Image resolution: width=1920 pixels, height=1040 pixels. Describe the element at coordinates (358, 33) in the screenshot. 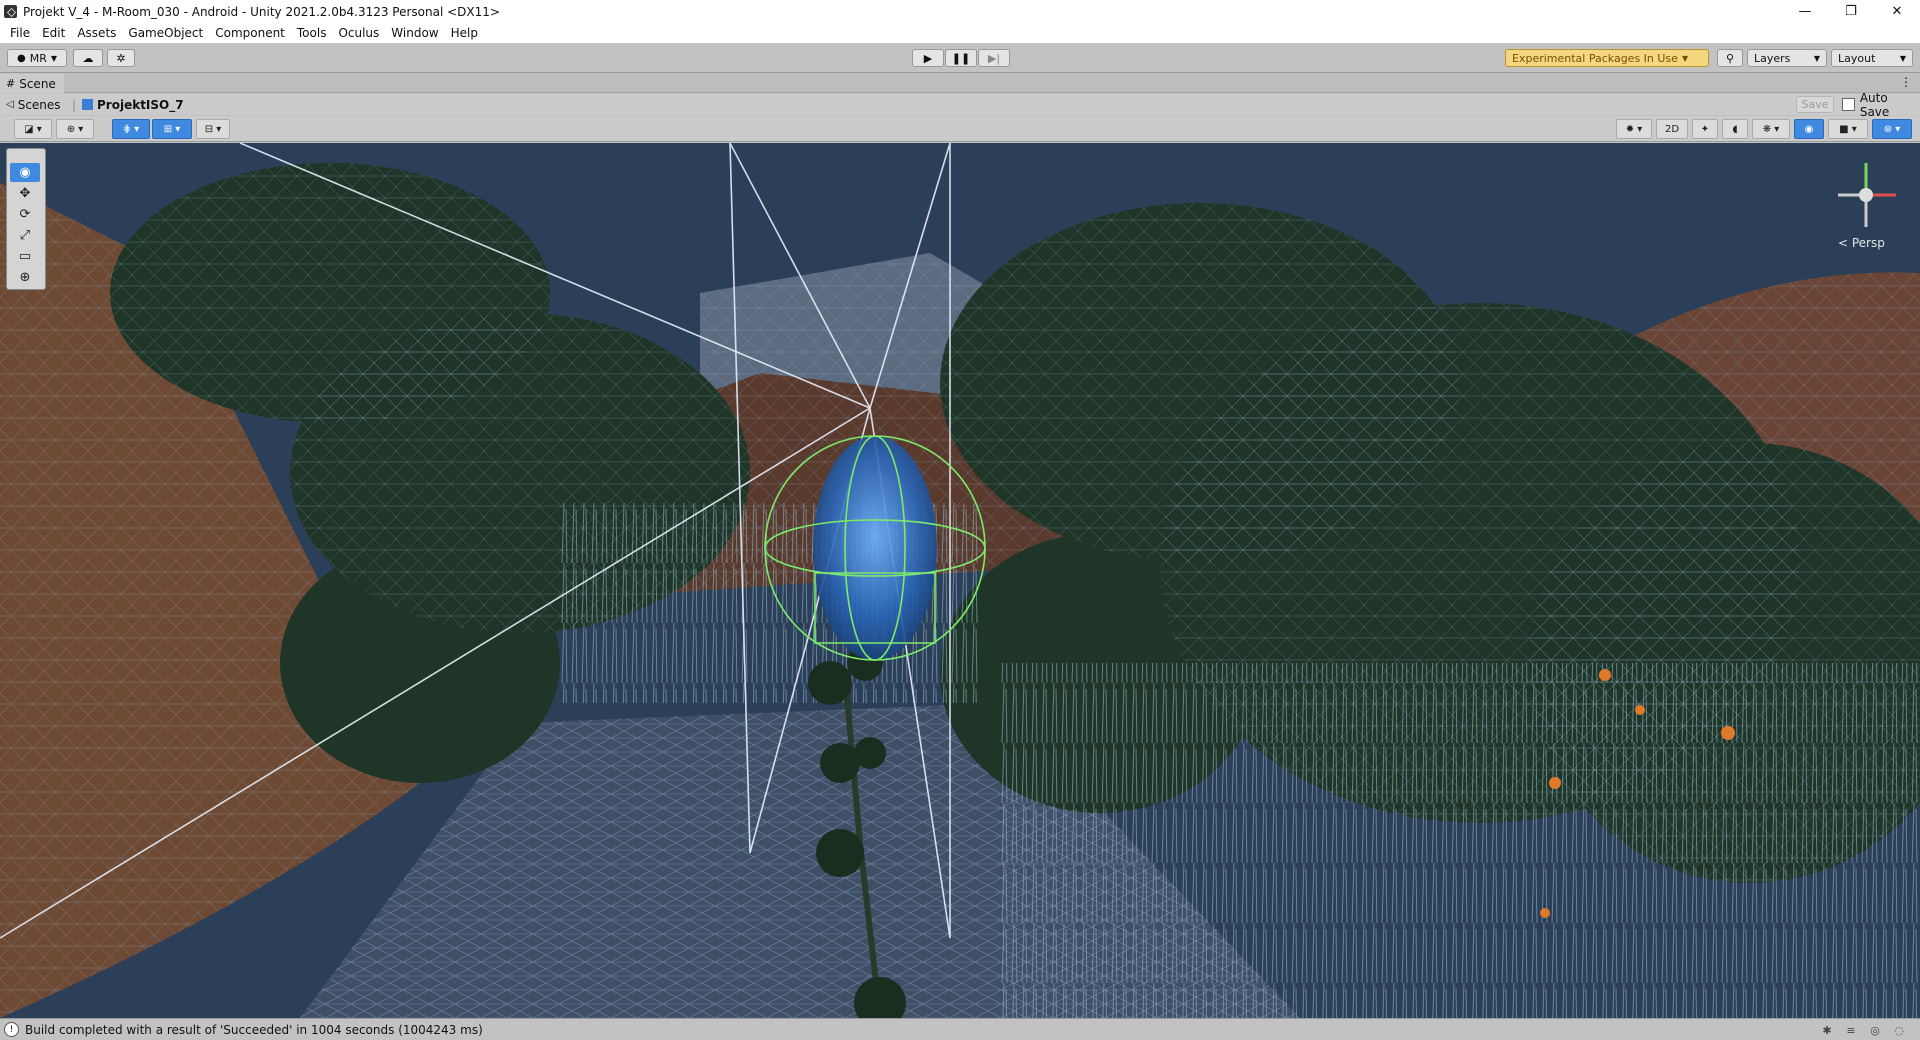

I see `menu-oculus: Oculus` at that location.